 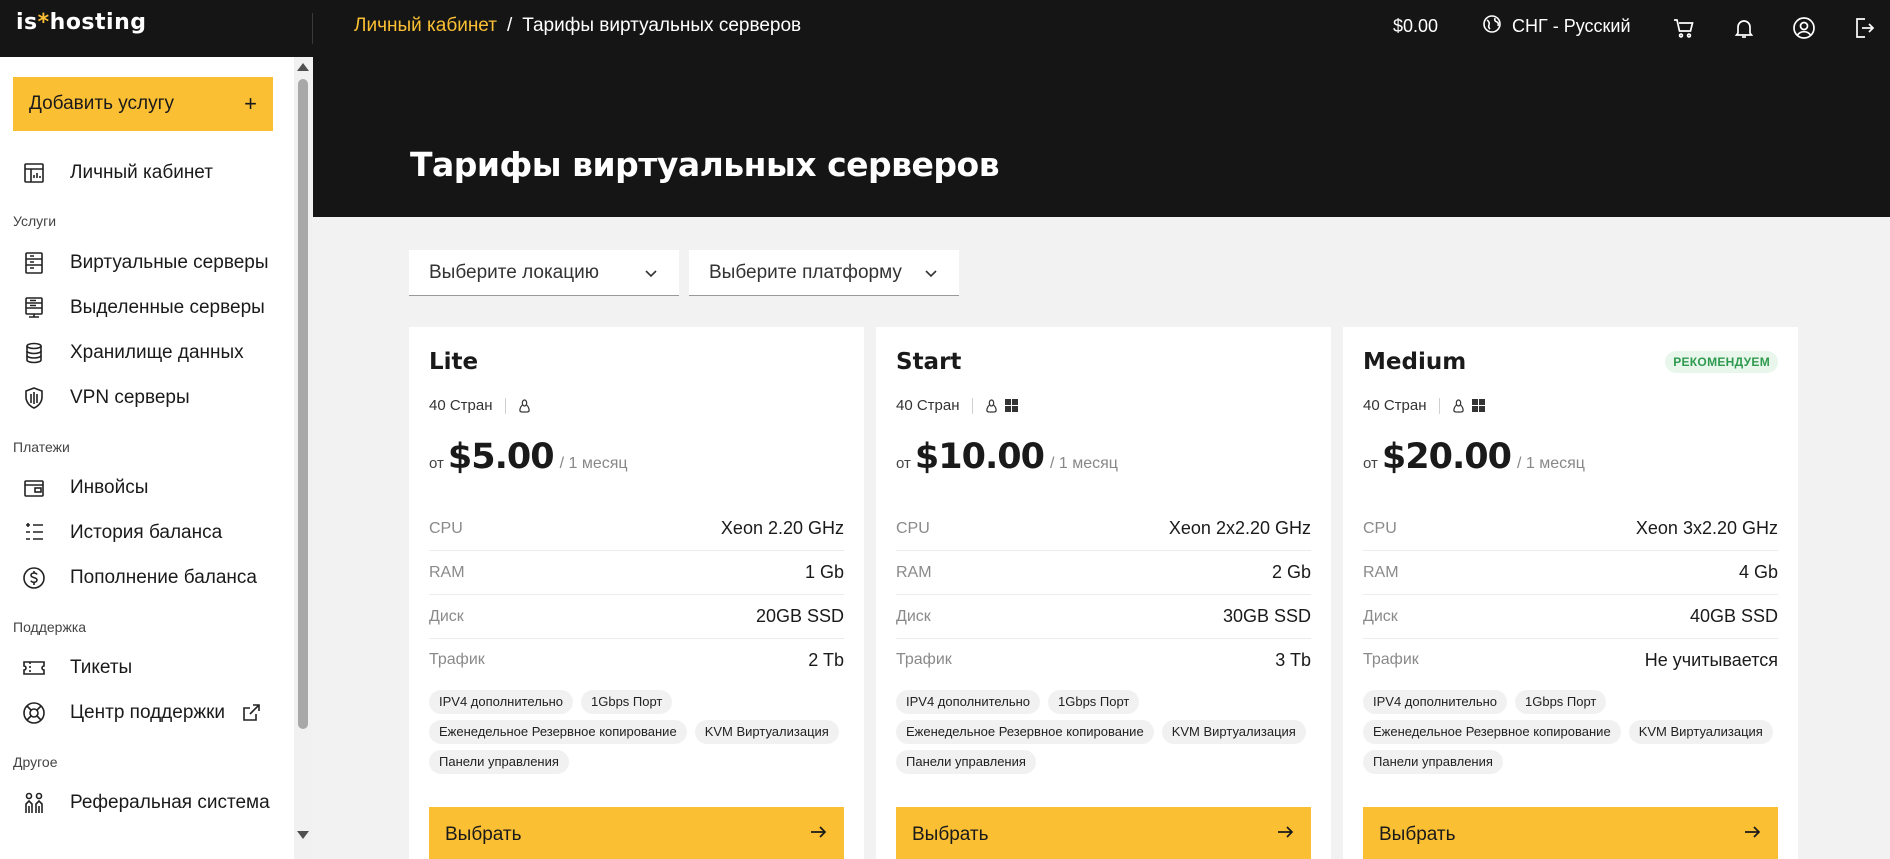 What do you see at coordinates (1103, 573) in the screenshot?
I see `spec-row-ram: RAM 2 Gb` at bounding box center [1103, 573].